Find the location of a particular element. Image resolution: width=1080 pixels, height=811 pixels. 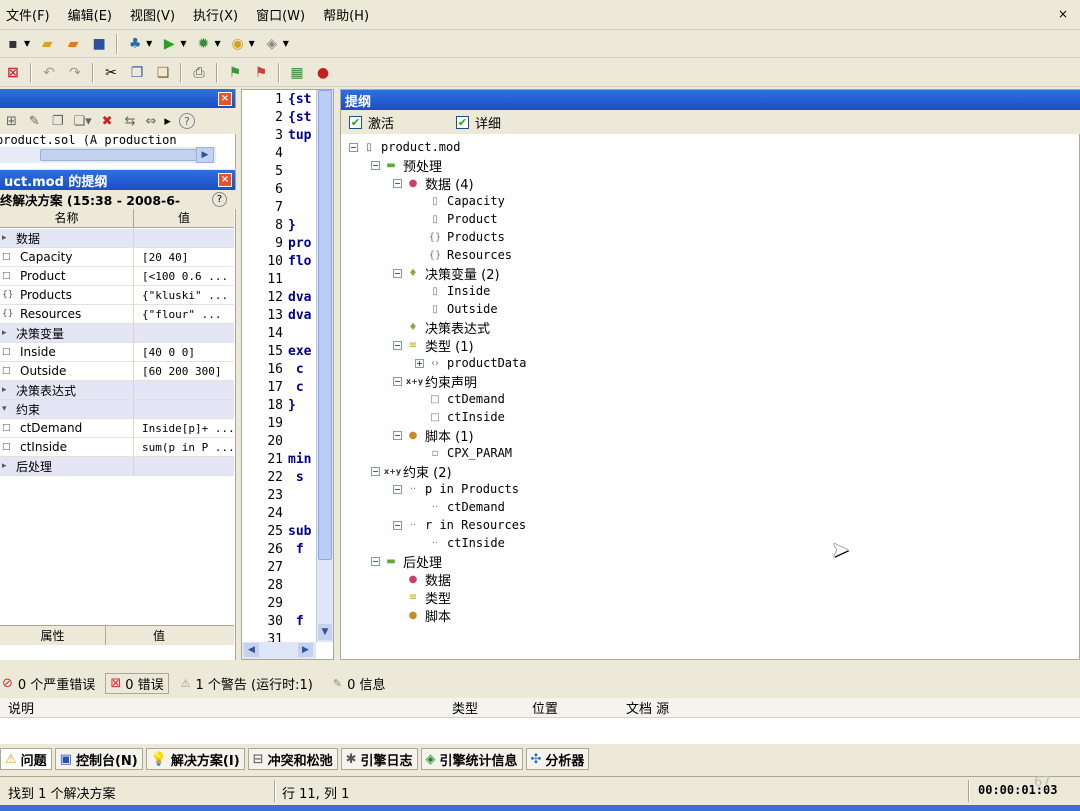

run-icon: ▶ is located at coordinates (169, 44).